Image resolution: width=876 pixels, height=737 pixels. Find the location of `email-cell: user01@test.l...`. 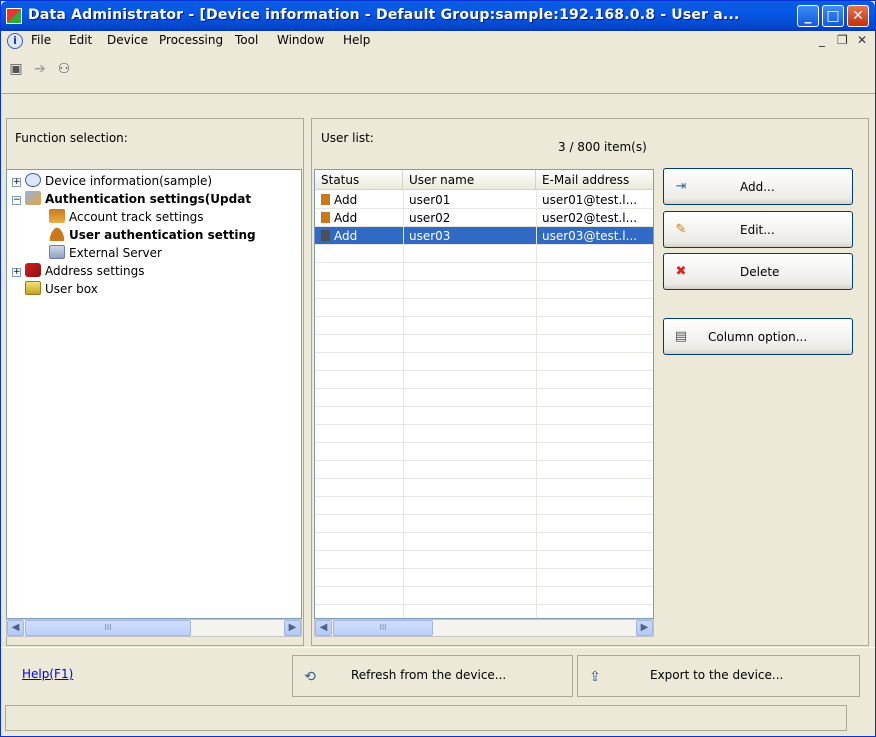

email-cell: user01@test.l... is located at coordinates (590, 200).